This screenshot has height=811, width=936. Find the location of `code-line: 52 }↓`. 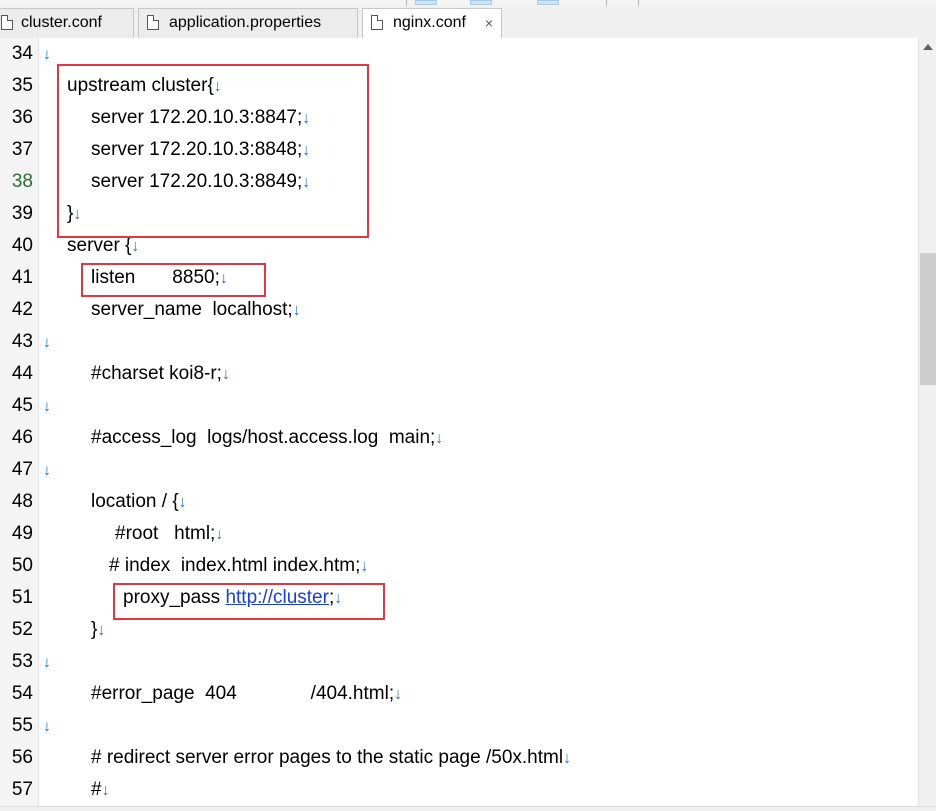

code-line: 52 }↓ is located at coordinates (459, 630).